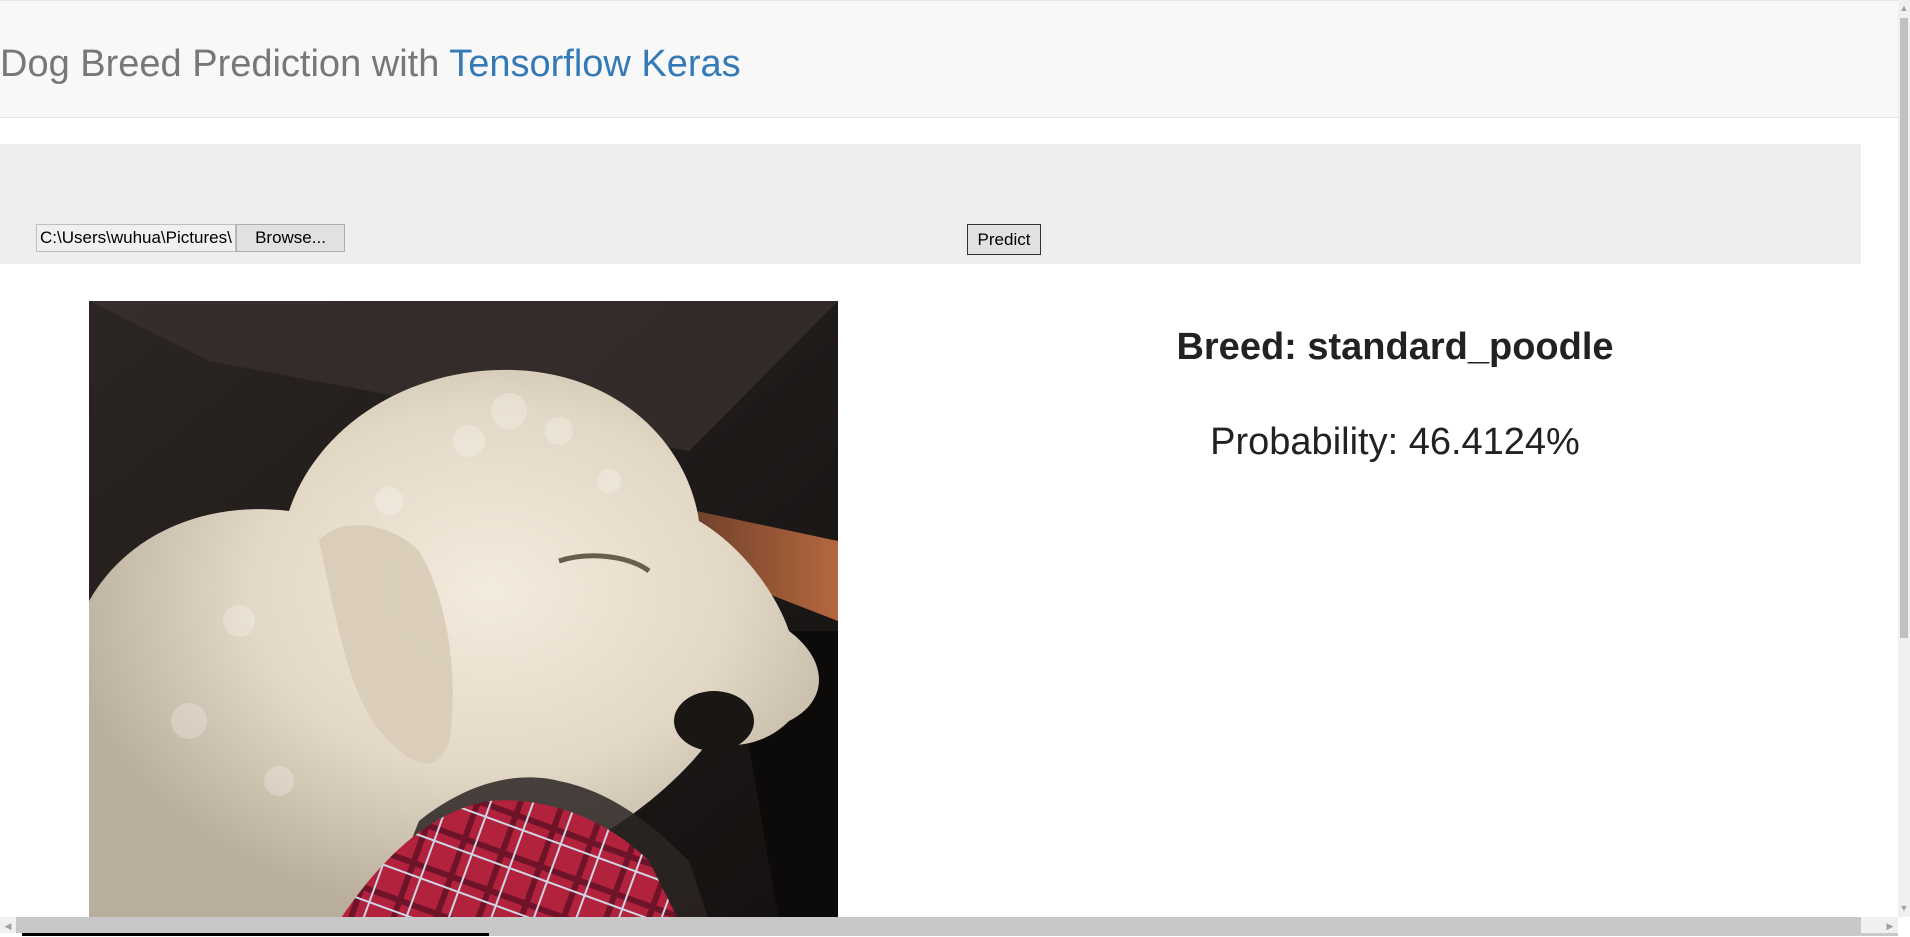 This screenshot has height=937, width=1910. What do you see at coordinates (225, 64) in the screenshot?
I see `page-title-prefix: Dog Breed Prediction with` at bounding box center [225, 64].